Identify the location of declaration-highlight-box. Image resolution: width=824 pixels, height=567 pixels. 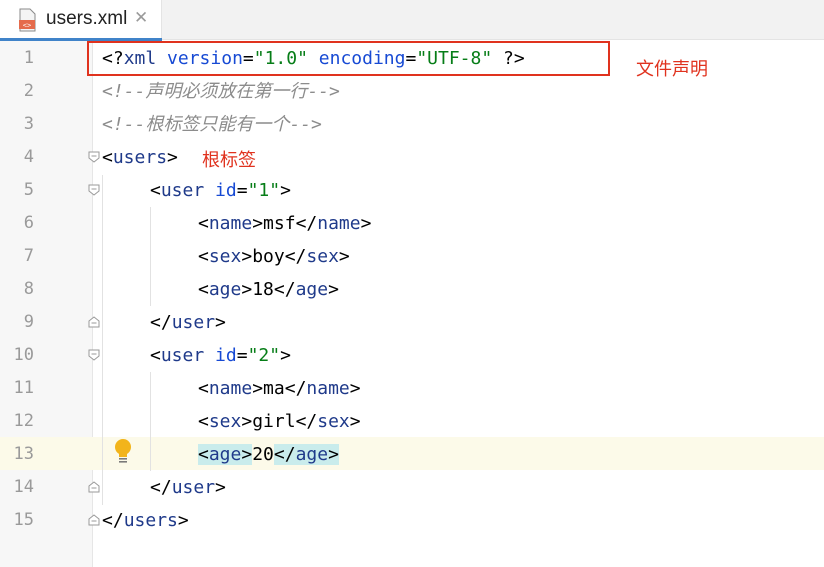
(348, 58).